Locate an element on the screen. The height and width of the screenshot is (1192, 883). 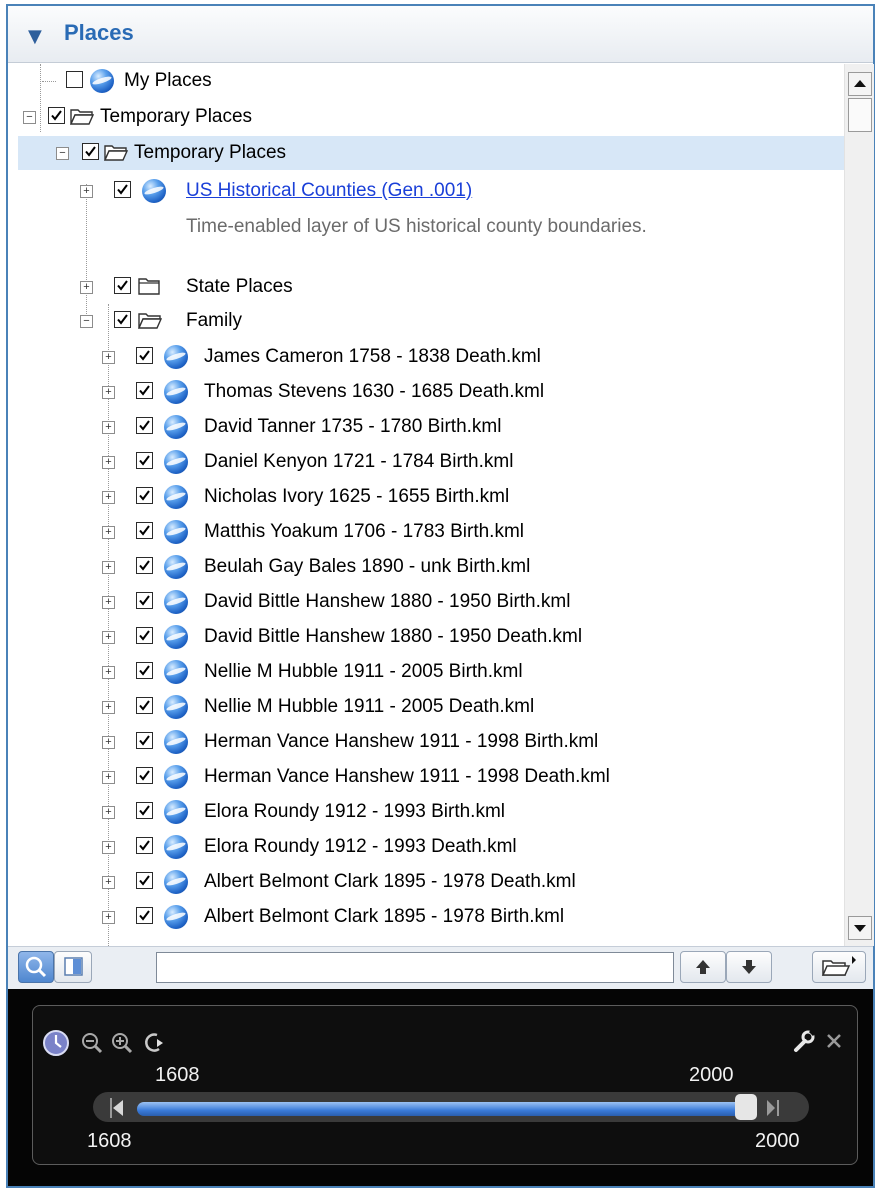
tree-row-kml: + Beulah Gay Bales 1890 - unk Birth.kml is located at coordinates (431, 567).